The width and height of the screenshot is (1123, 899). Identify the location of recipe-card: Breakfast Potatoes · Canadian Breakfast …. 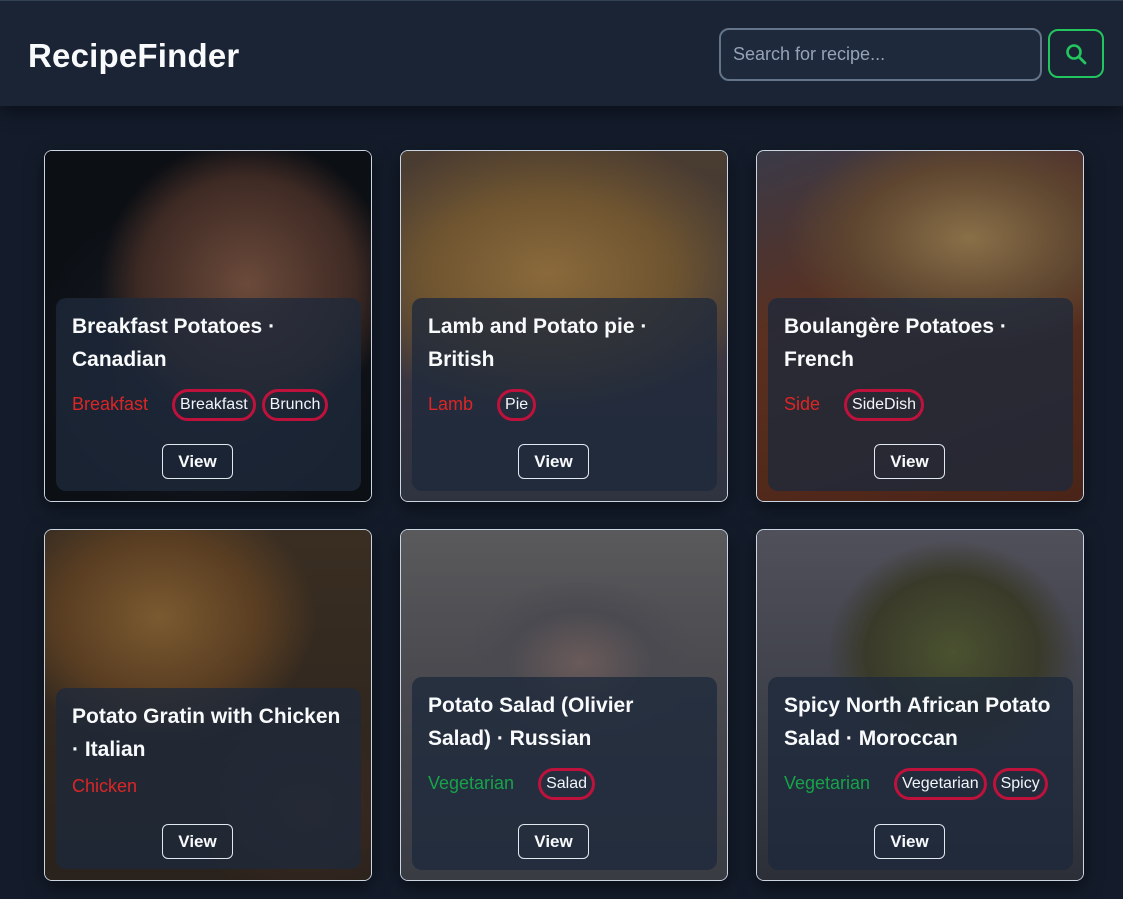
(208, 326).